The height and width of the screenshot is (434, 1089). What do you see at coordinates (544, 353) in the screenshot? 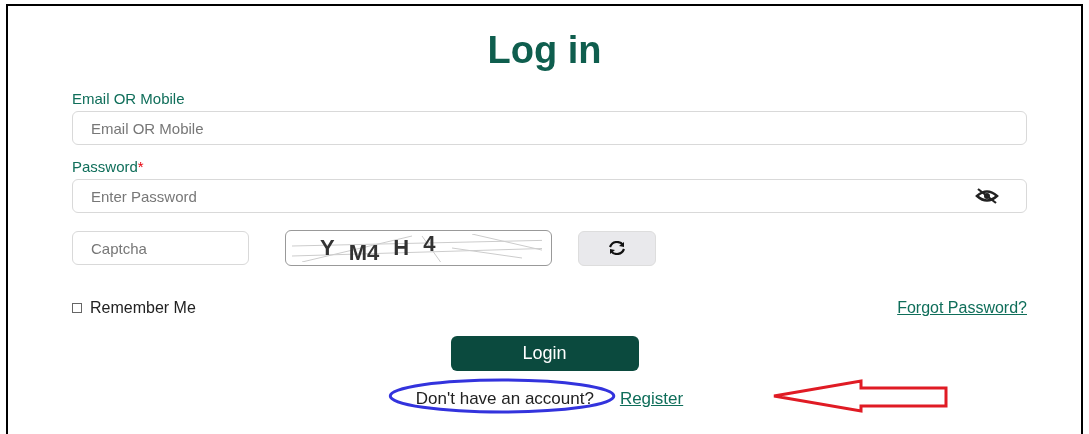
I see `login-button: Login` at bounding box center [544, 353].